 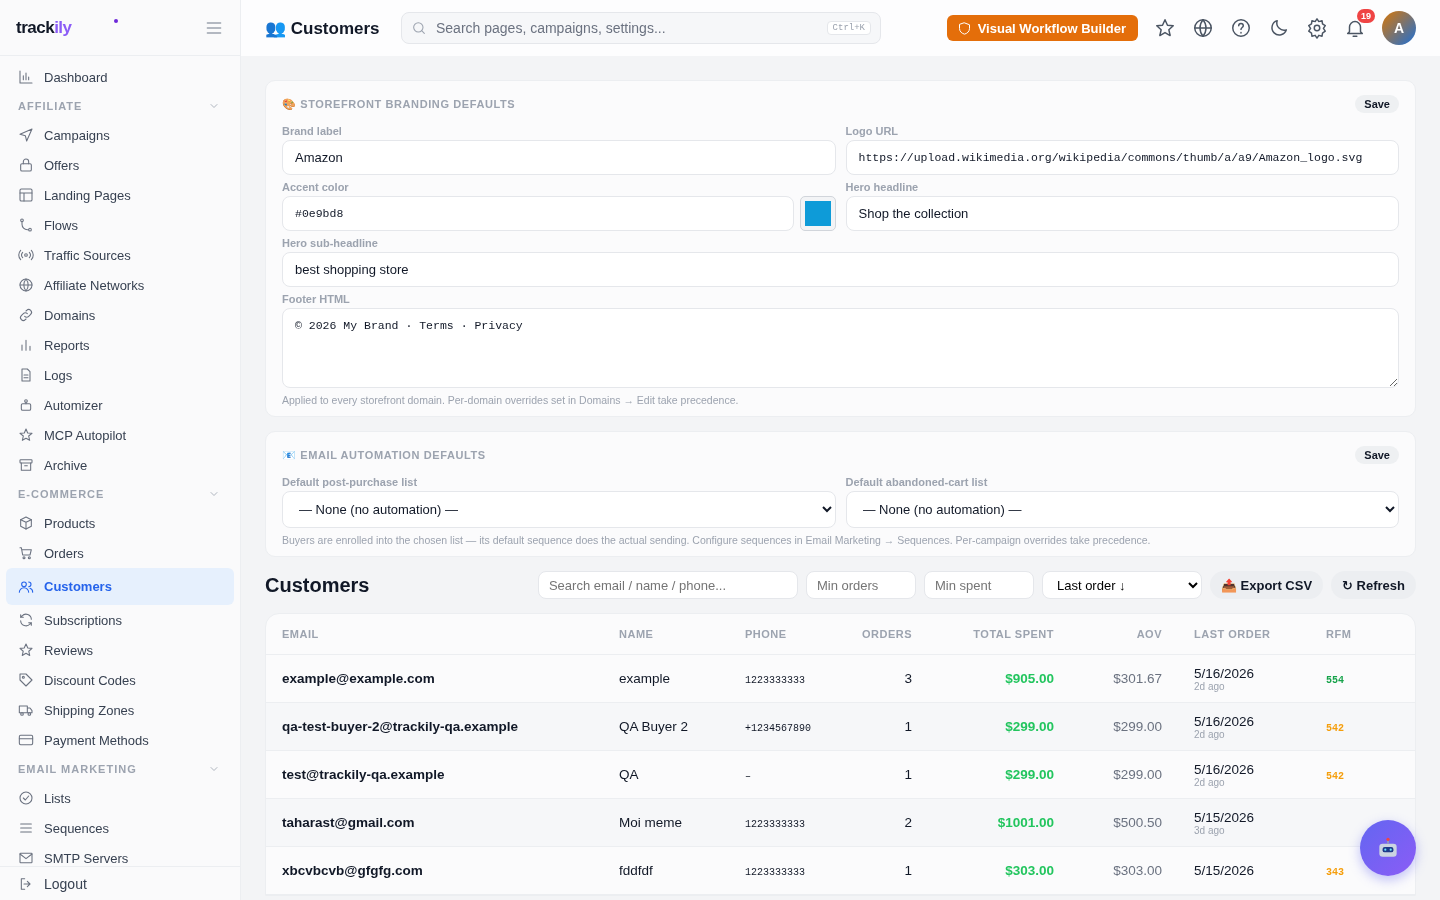 What do you see at coordinates (840, 269) in the screenshot?
I see `input-field: best shopping store` at bounding box center [840, 269].